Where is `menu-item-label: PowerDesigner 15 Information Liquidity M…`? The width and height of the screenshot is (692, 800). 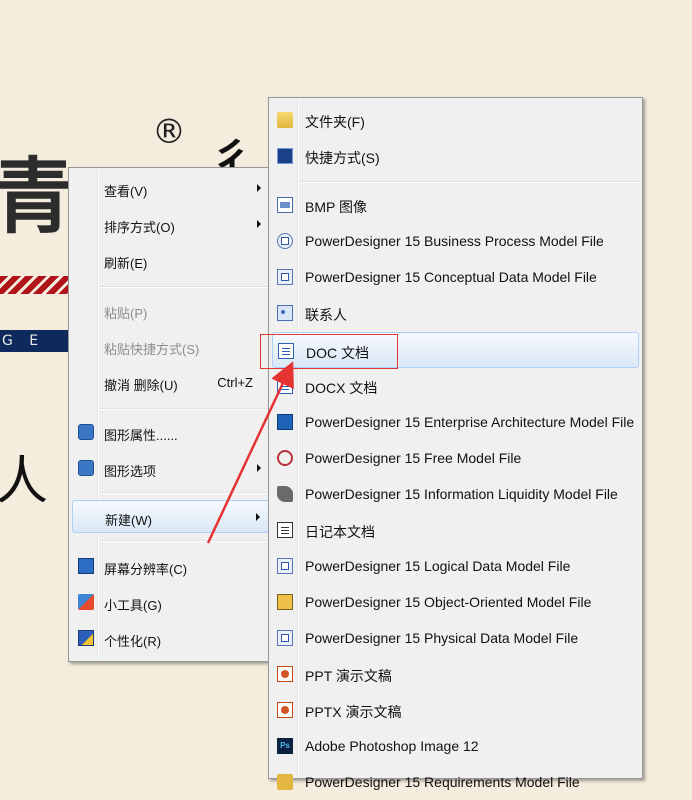 menu-item-label: PowerDesigner 15 Information Liquidity M… is located at coordinates (461, 494).